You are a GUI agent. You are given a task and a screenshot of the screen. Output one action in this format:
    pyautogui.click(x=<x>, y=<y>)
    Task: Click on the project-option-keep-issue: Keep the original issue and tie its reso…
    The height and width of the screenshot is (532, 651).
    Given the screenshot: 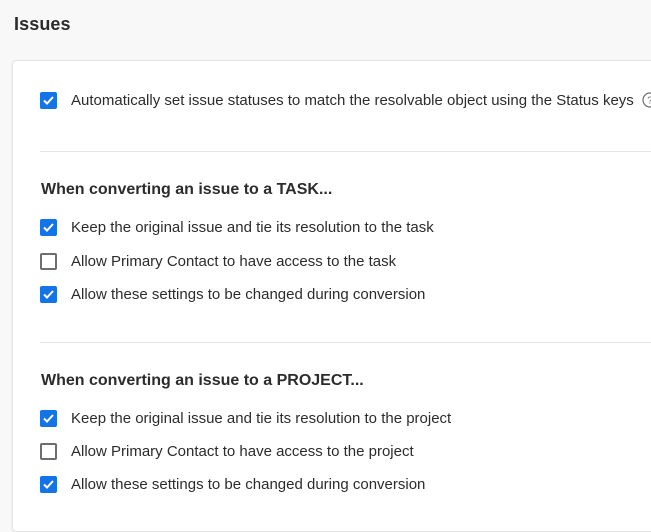 What is the action you would take?
    pyautogui.click(x=245, y=418)
    